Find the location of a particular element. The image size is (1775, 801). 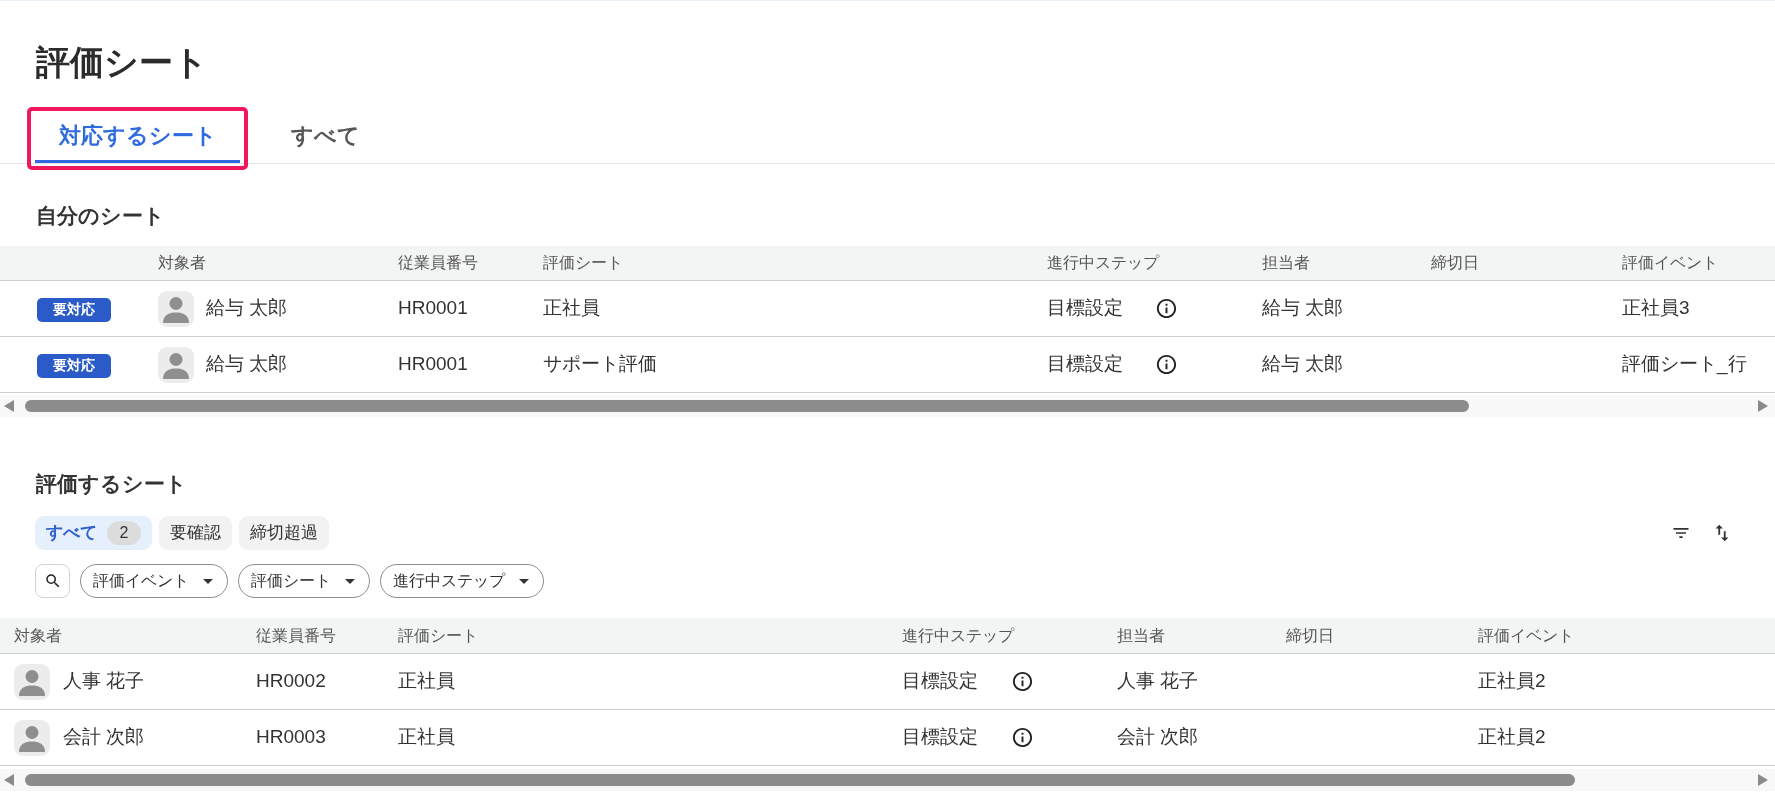

tab: 対応するシート is located at coordinates (137, 137).